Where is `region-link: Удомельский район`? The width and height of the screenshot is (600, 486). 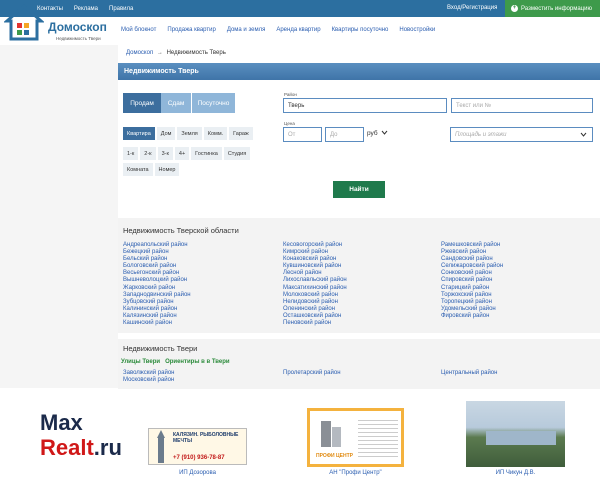
region-link: Удомельский район is located at coordinates (472, 309).